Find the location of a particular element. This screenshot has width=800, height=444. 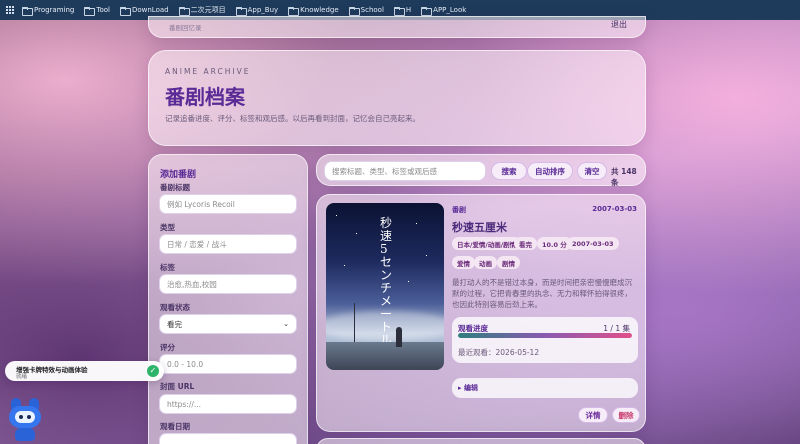

search-button: 搜索 is located at coordinates (509, 171).